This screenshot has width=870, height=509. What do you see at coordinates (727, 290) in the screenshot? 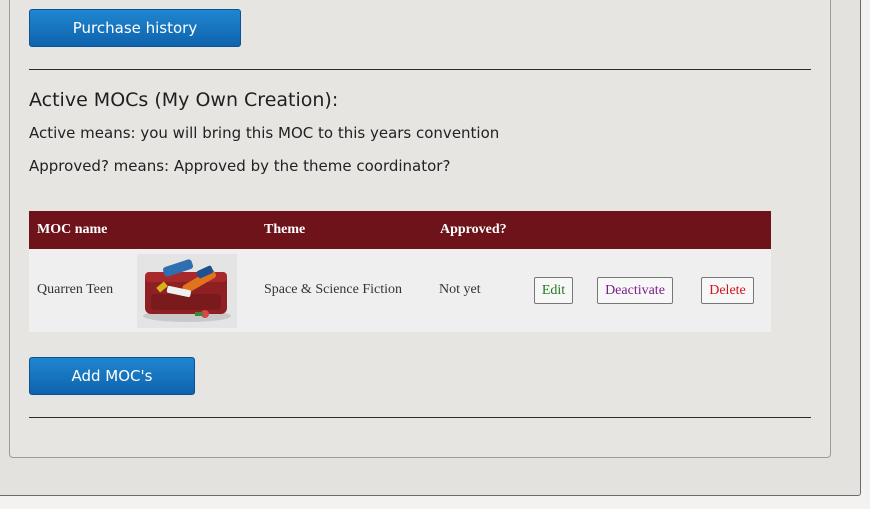
I see `delete-button: Delete` at bounding box center [727, 290].